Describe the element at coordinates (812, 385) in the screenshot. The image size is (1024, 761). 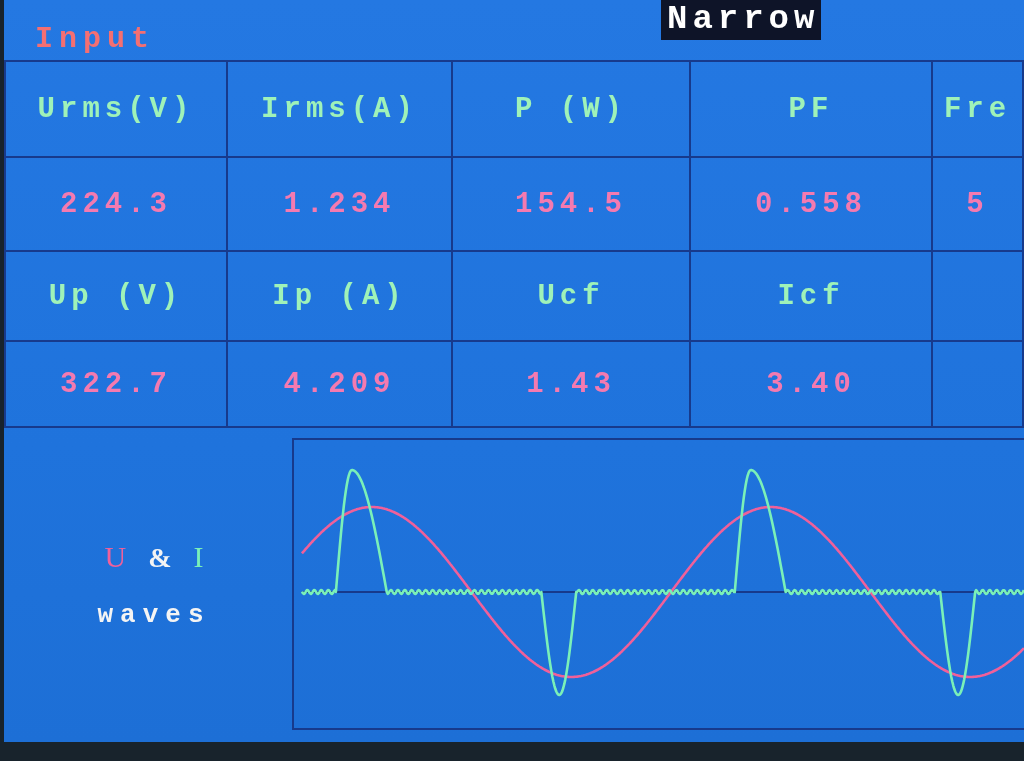
I see `table-cell: 3.40` at that location.